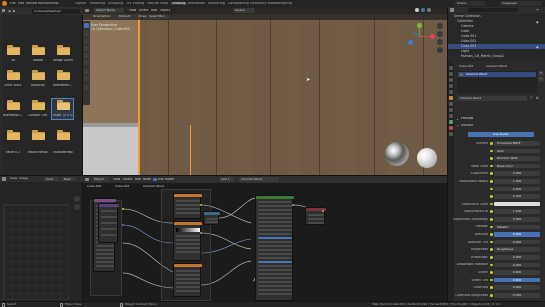 Image resolution: width=545 pixels, height=307 pixels. Describe the element at coordinates (196, 3) in the screenshot. I see `tab-animation: Animation` at that location.